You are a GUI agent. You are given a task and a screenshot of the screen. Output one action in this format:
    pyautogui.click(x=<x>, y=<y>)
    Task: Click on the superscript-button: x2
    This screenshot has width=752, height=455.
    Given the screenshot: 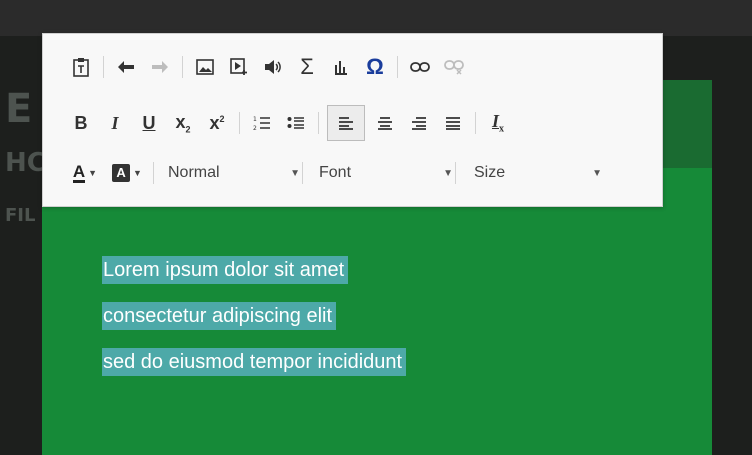 What is the action you would take?
    pyautogui.click(x=217, y=123)
    